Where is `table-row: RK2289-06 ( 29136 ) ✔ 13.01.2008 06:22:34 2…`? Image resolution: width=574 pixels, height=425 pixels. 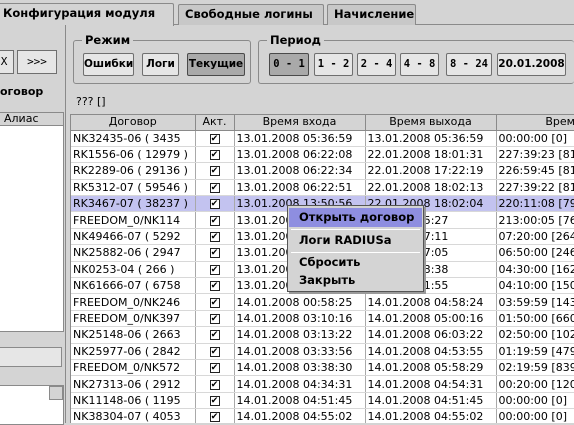 table-row: RK2289-06 ( 29136 ) ✔ 13.01.2008 06:22:34 2… is located at coordinates (322, 171).